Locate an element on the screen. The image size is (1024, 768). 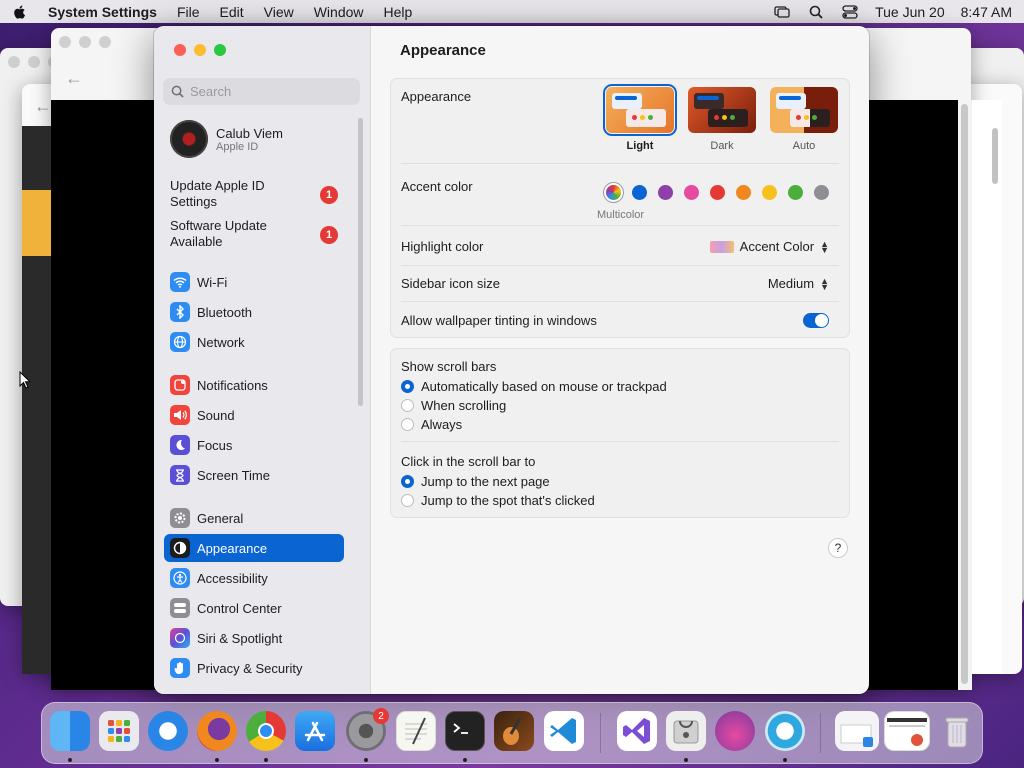
accent-color-red is located at coordinates (717, 192).